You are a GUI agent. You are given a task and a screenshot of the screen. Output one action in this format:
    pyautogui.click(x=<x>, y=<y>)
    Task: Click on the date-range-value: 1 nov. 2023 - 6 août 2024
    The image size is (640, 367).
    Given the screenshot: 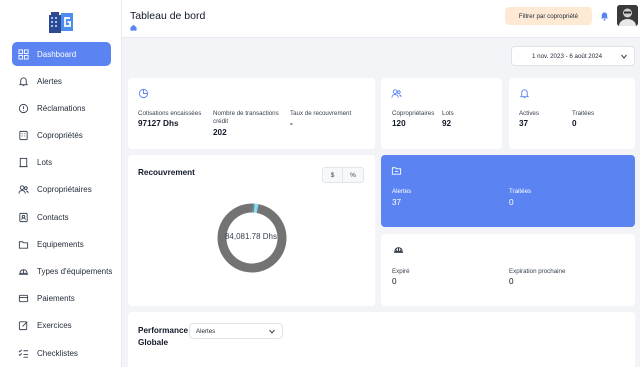 What is the action you would take?
    pyautogui.click(x=567, y=56)
    